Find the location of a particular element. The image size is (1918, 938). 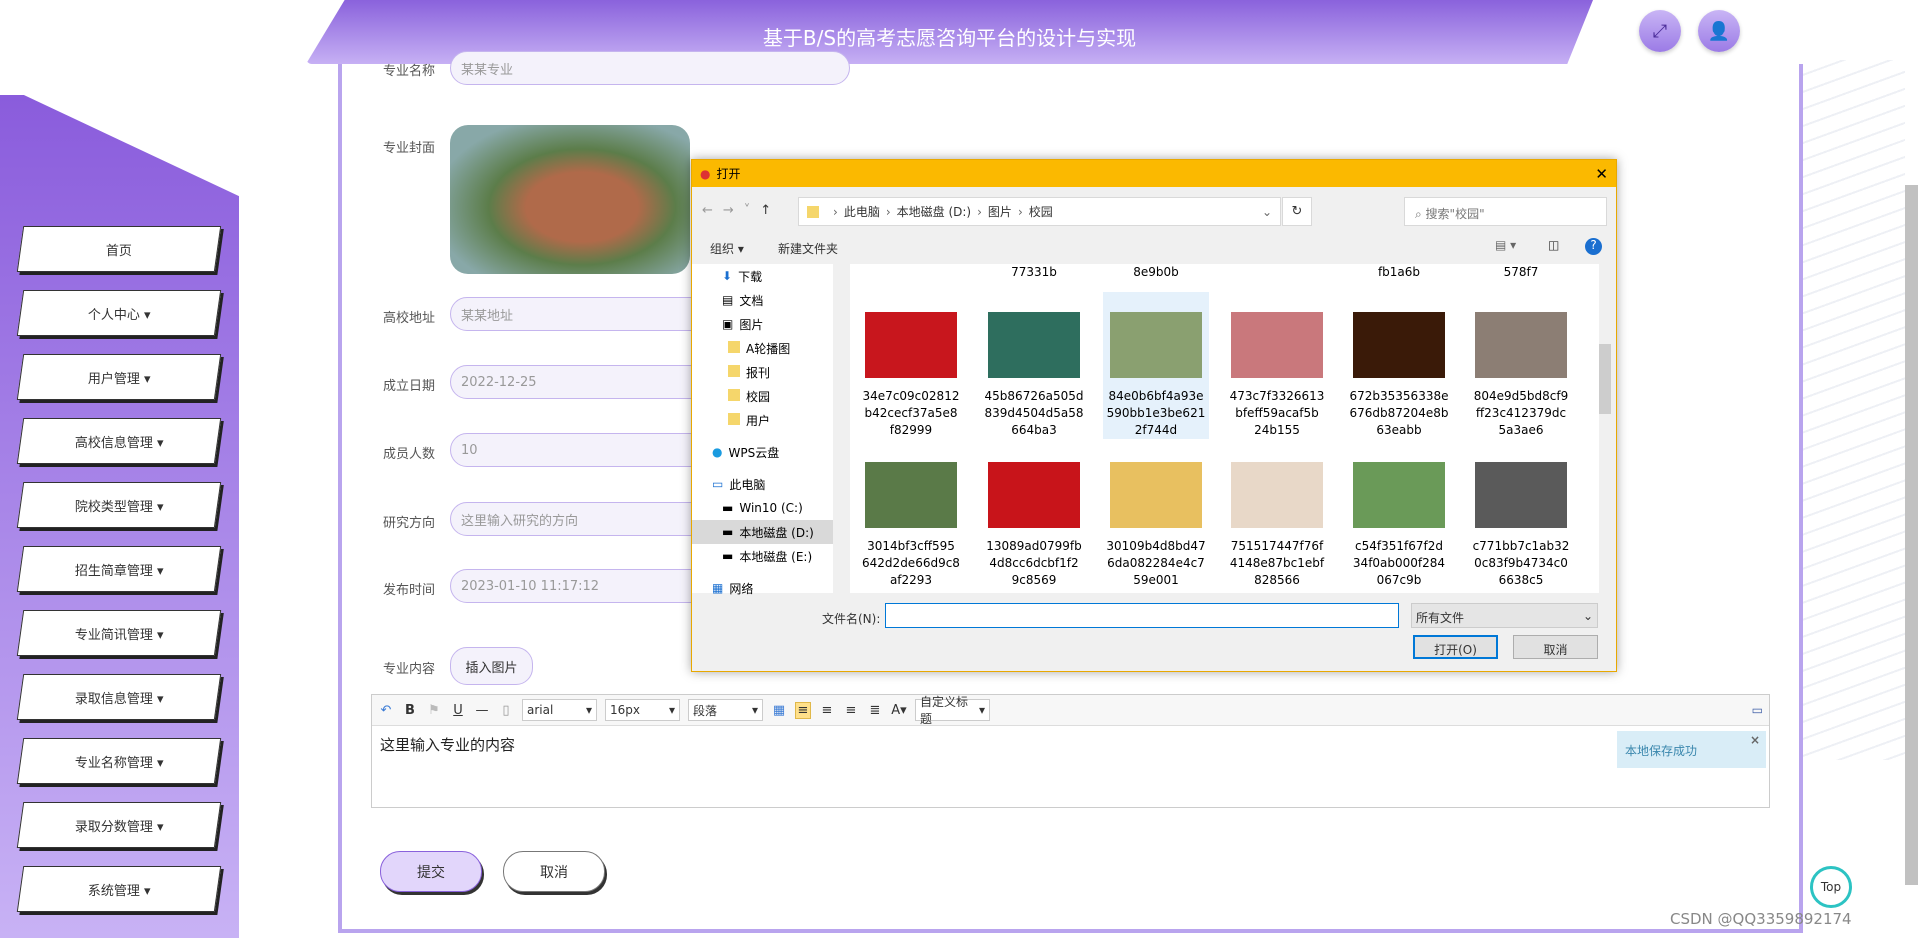

label-publish: 发布时间 is located at coordinates (409, 590).